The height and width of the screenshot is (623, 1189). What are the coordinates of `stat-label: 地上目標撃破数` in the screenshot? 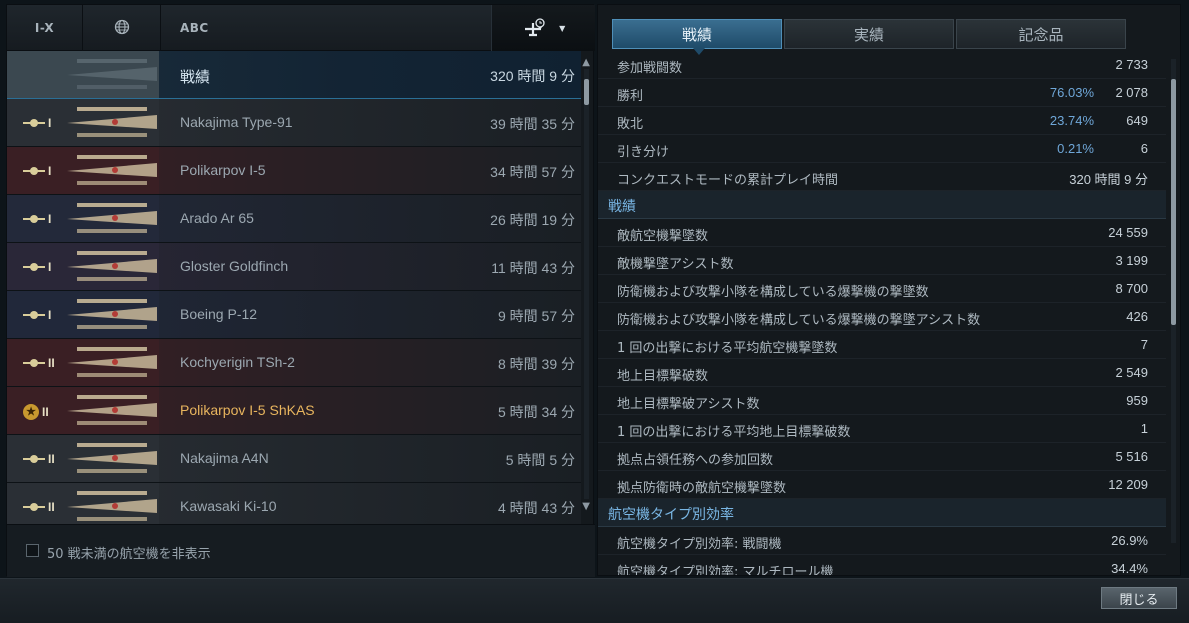 It's located at (663, 376).